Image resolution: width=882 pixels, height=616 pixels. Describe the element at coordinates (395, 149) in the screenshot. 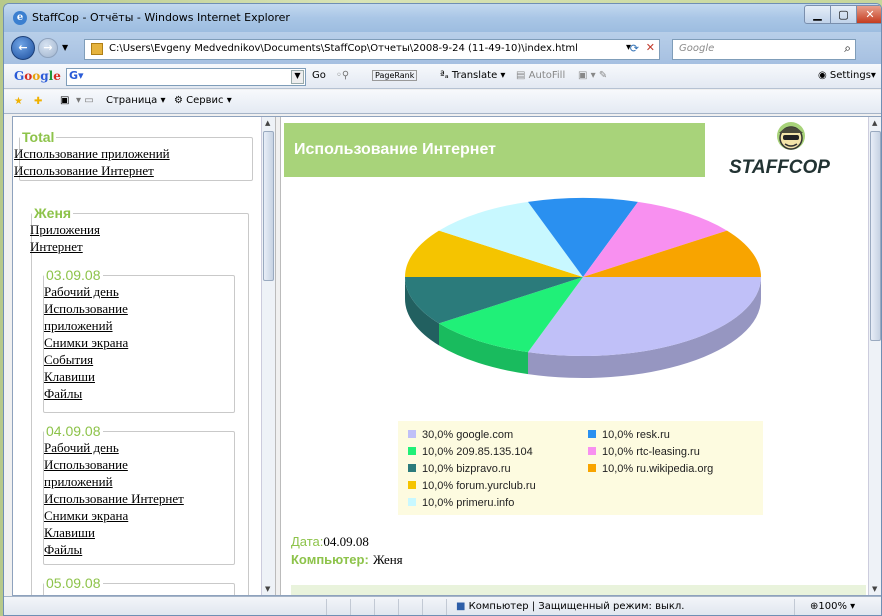

I see `report-title: Использование Интернет` at that location.